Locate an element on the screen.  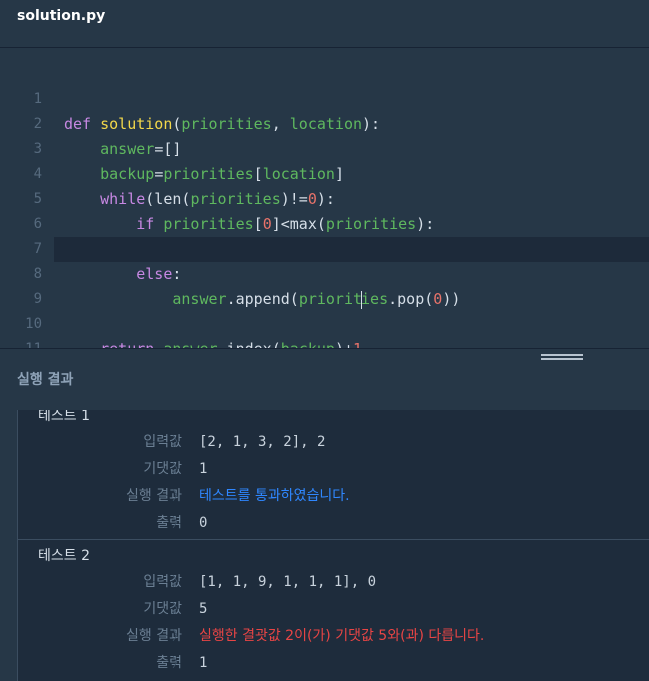
code-line: 2 answer=[] is located at coordinates (324, 122).